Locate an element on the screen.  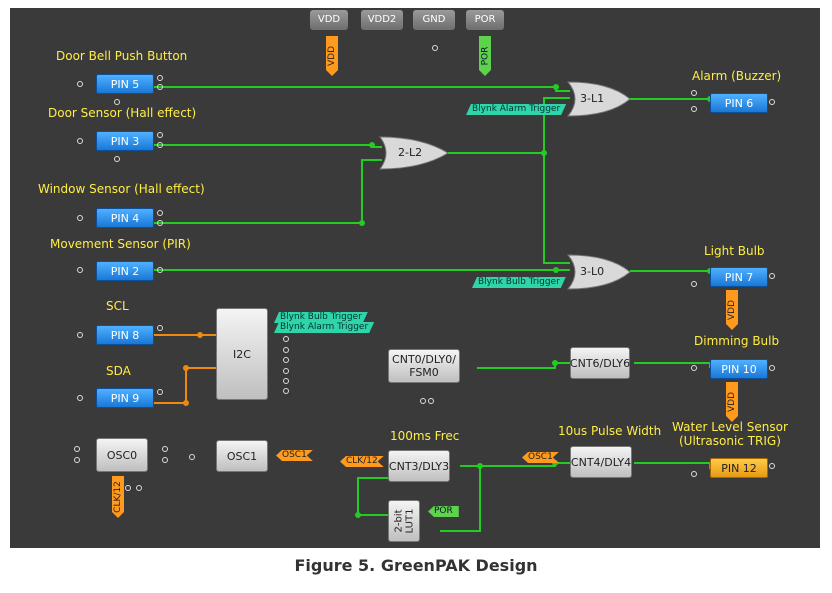
vdd-output-tag: VDD is located at coordinates (332, 56).